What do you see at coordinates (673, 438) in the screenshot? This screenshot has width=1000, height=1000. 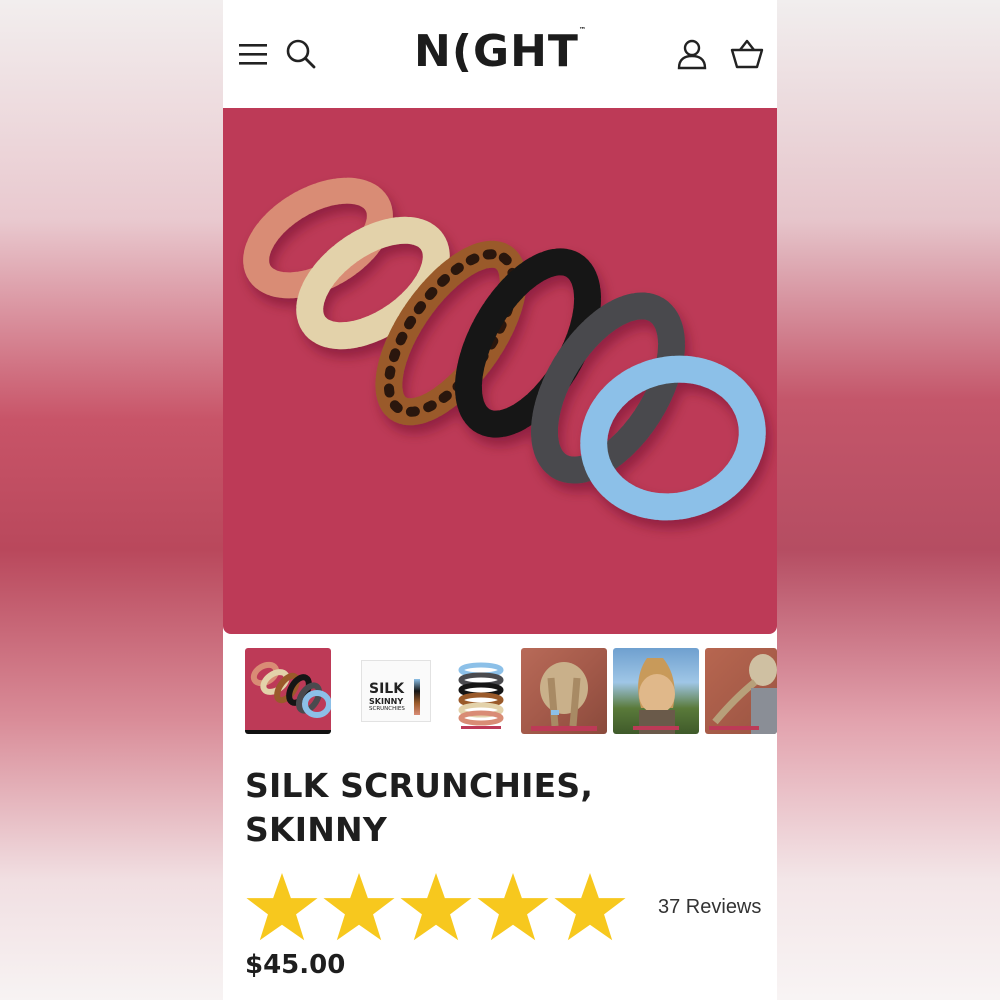 I see `scrunchie-blue` at bounding box center [673, 438].